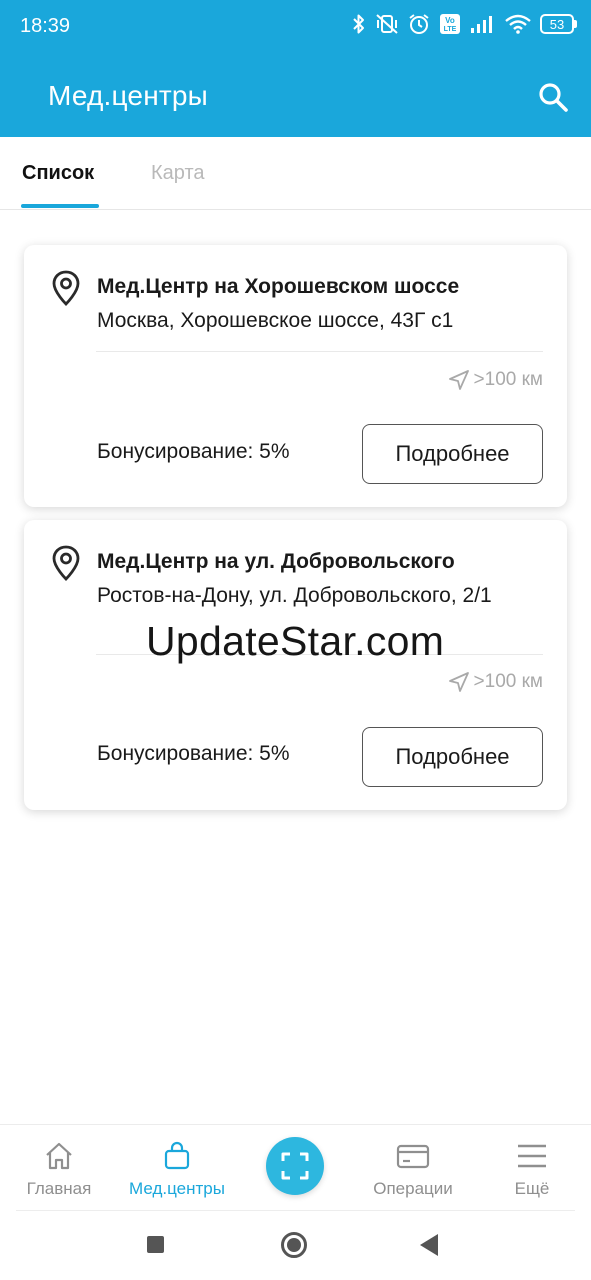 The height and width of the screenshot is (1280, 591). I want to click on tab-list: Список, so click(58, 173).